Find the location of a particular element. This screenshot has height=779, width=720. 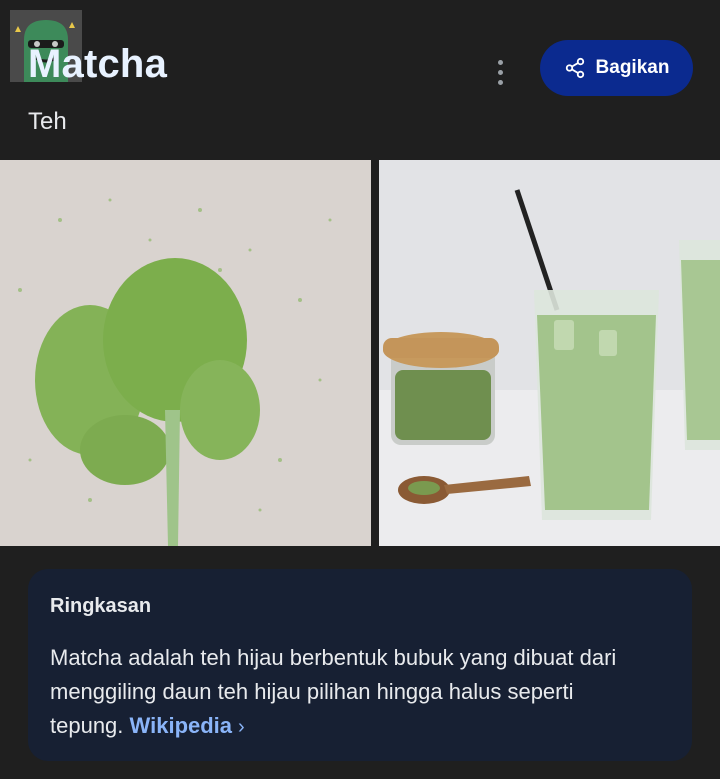

page-title: Matcha is located at coordinates (98, 64).